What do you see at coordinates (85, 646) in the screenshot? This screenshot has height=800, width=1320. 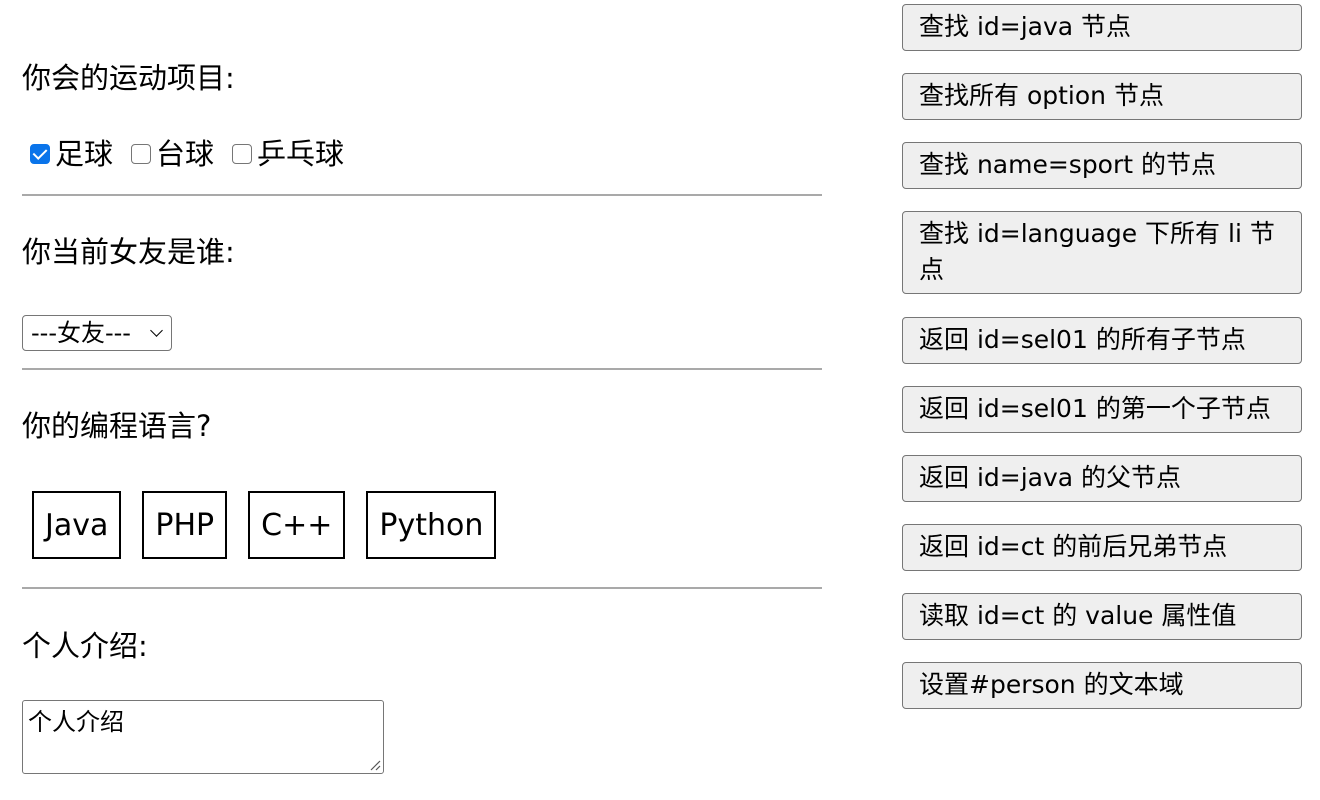 I see `intro-title: 个人介绍:` at bounding box center [85, 646].